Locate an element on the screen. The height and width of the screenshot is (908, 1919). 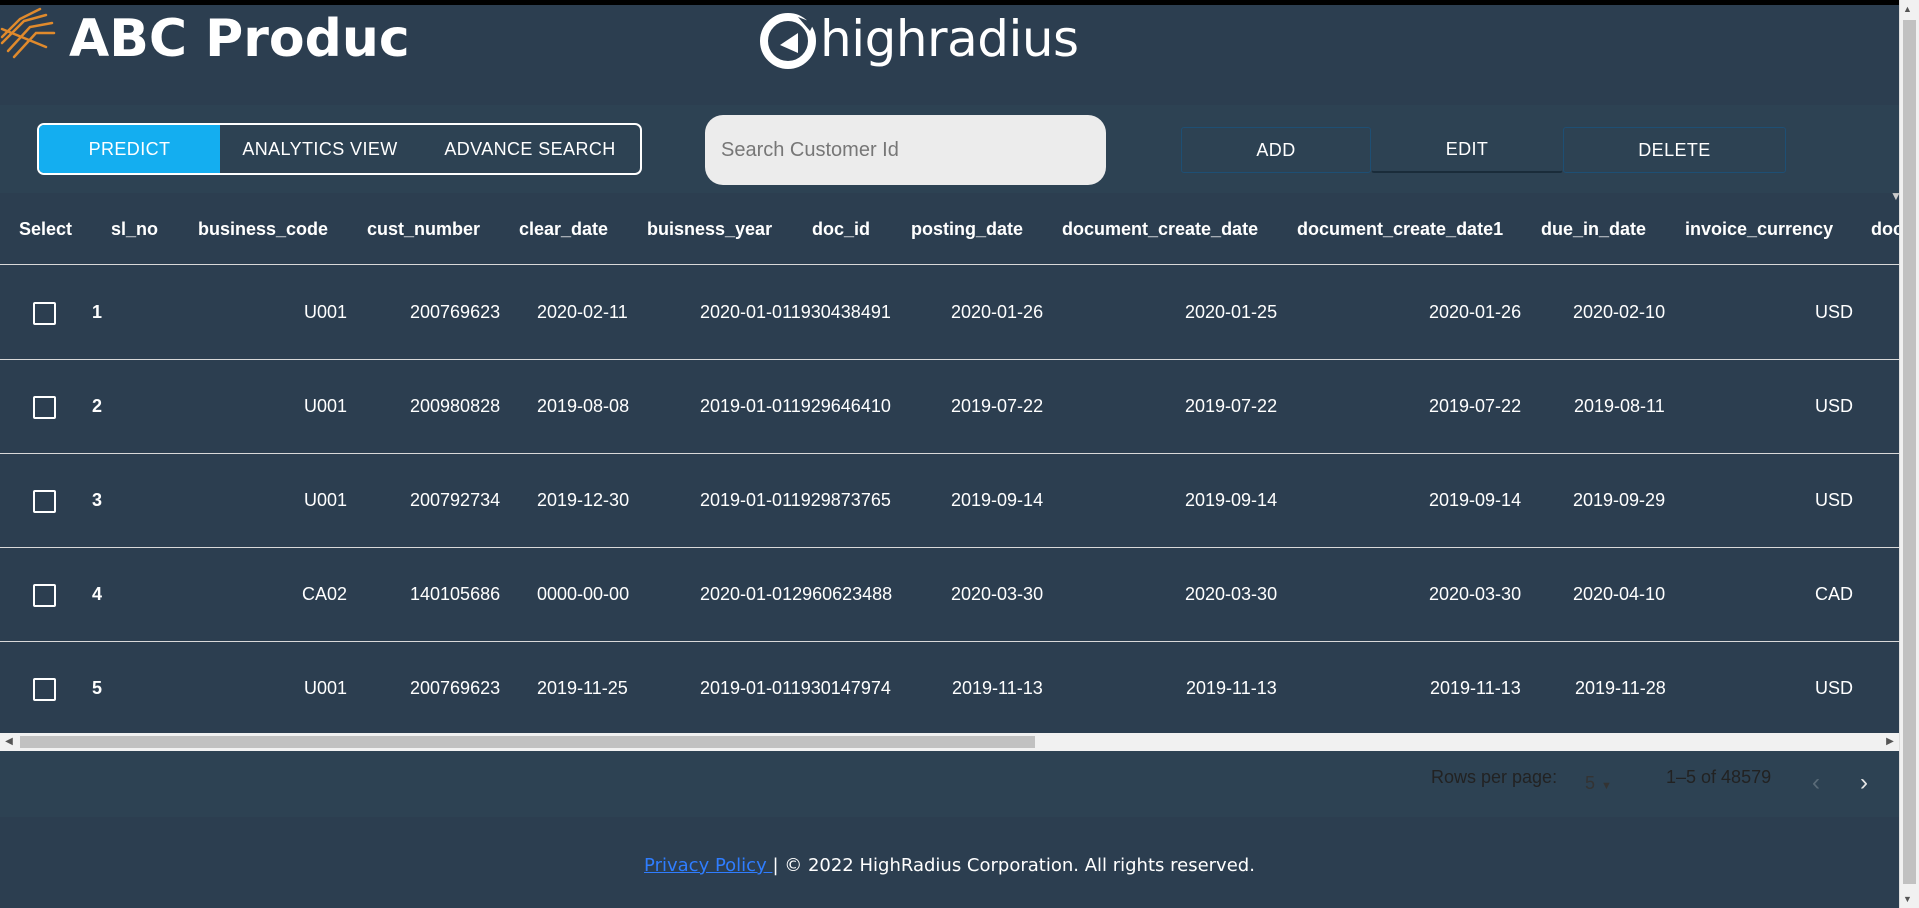
cell-due-in-date: 2019-11-28 is located at coordinates (1620, 688).